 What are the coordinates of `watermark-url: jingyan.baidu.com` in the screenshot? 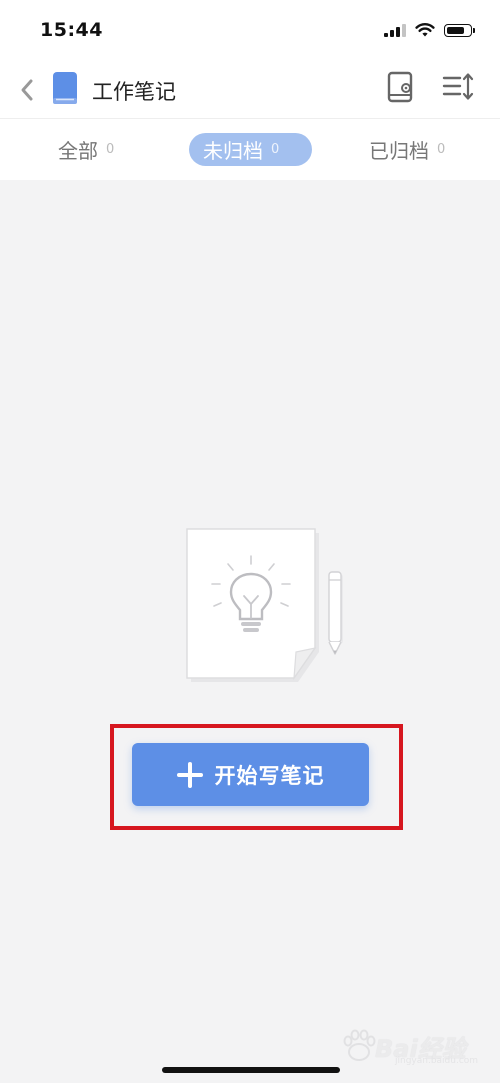 It's located at (437, 1061).